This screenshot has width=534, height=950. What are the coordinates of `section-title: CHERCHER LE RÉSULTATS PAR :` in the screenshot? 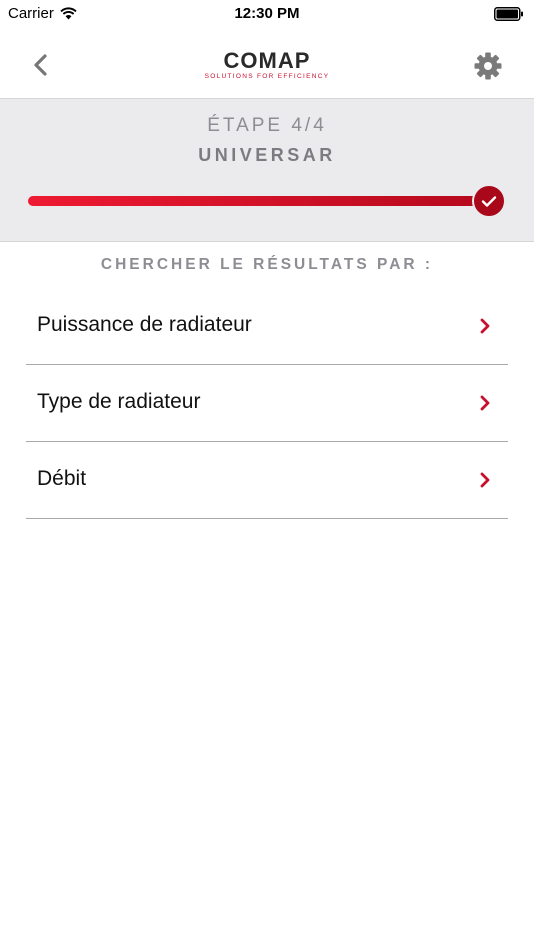 It's located at (267, 264).